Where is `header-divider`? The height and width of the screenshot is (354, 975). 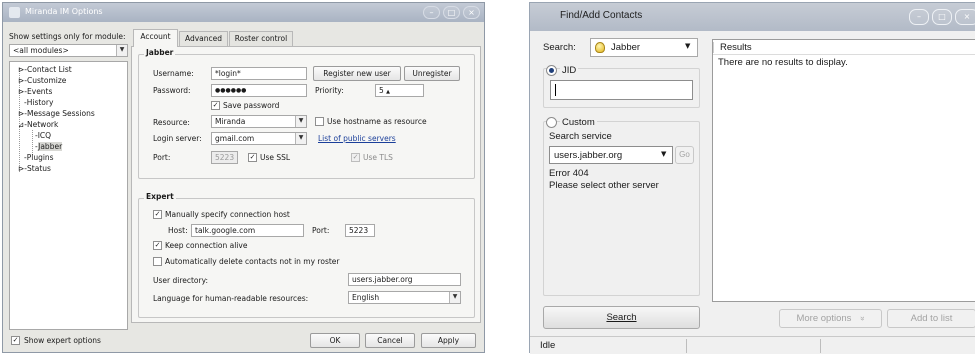
header-divider is located at coordinates (713, 47).